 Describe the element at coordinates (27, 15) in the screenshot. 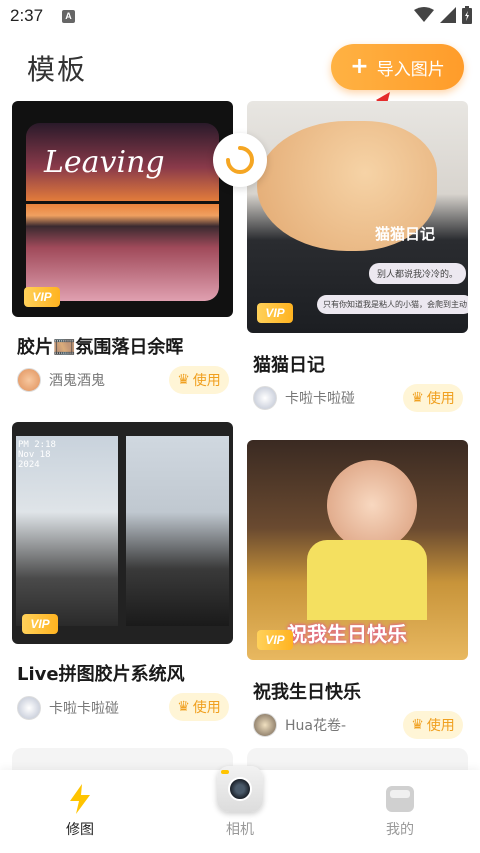

I see `status-time: 2:37` at that location.